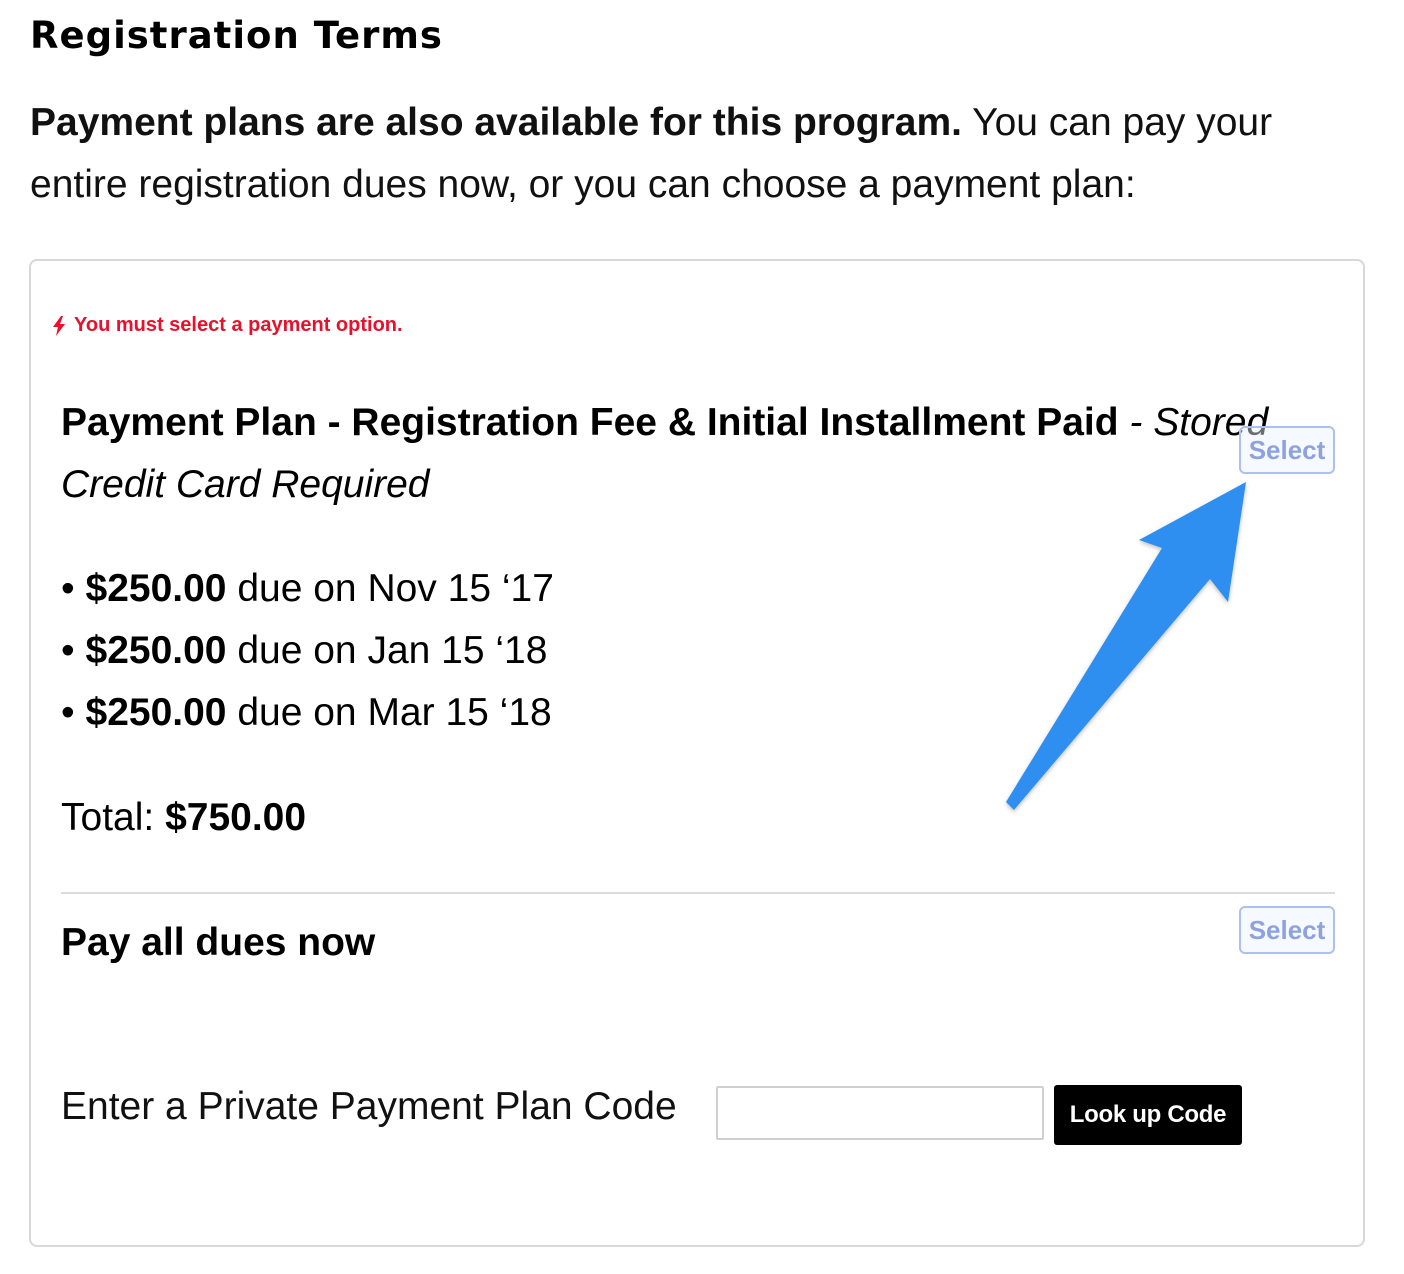 The width and height of the screenshot is (1404, 1274). What do you see at coordinates (698, 893) in the screenshot?
I see `plan-divider` at bounding box center [698, 893].